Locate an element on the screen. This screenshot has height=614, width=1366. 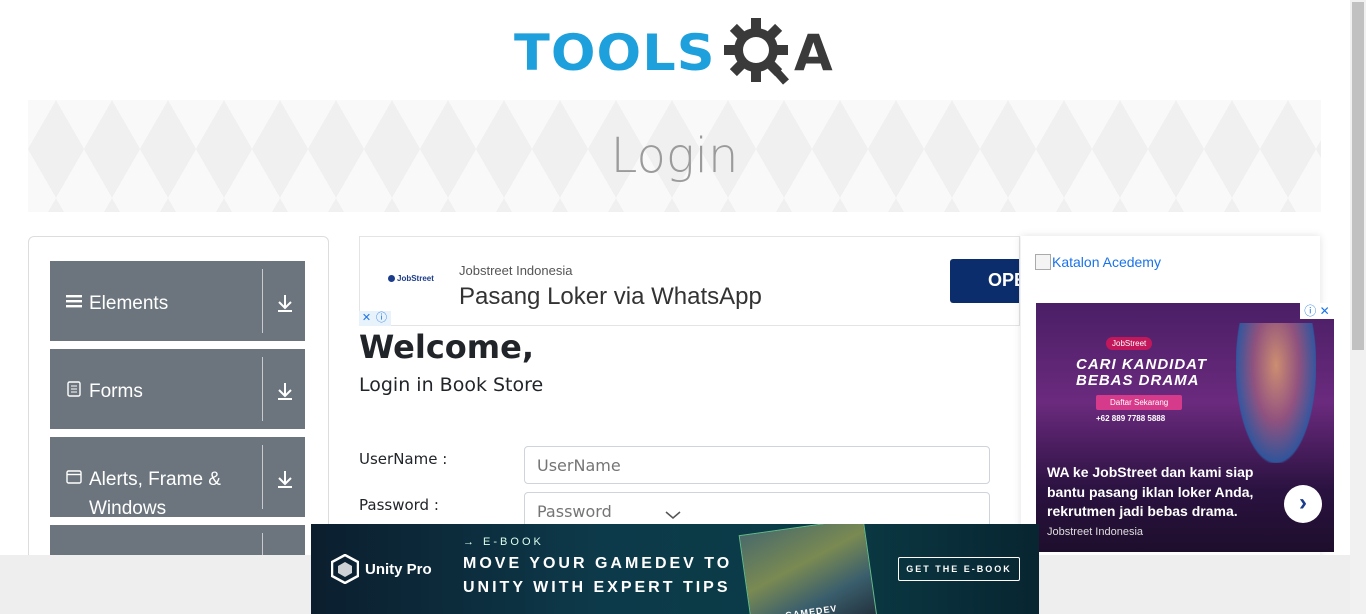
ad-person-image is located at coordinates (1276, 393).